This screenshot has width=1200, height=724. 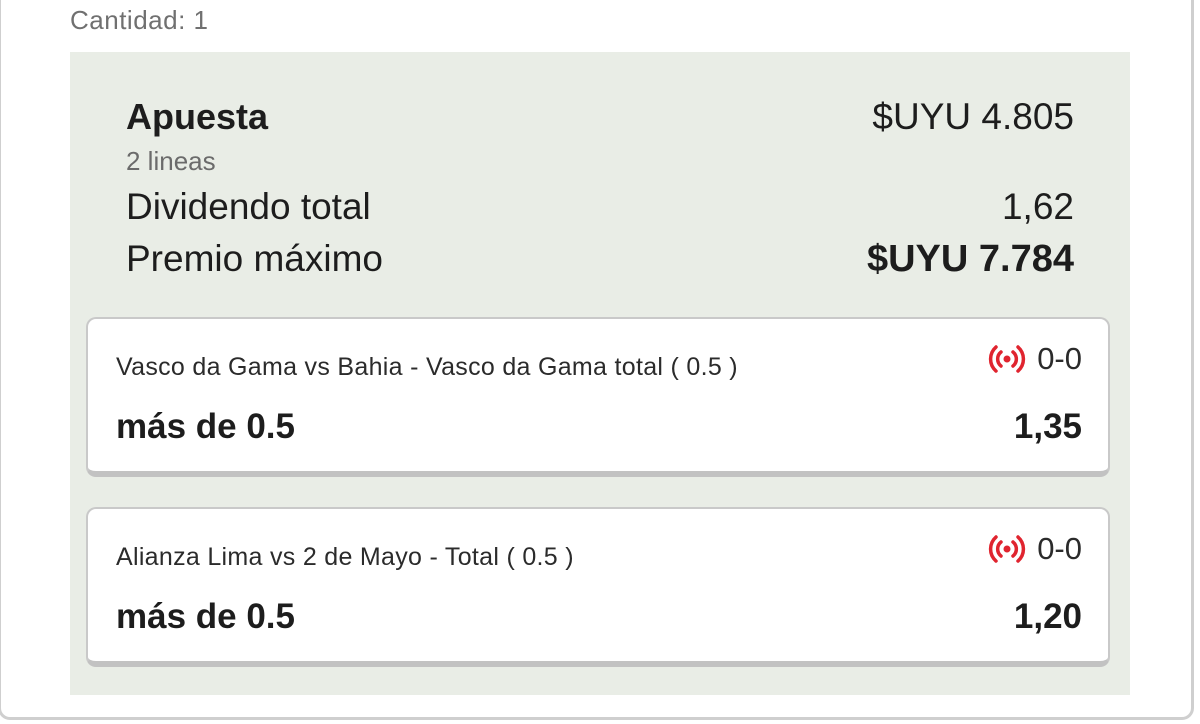 What do you see at coordinates (970, 259) in the screenshot?
I see `max-prize-value: $UYU 7.784` at bounding box center [970, 259].